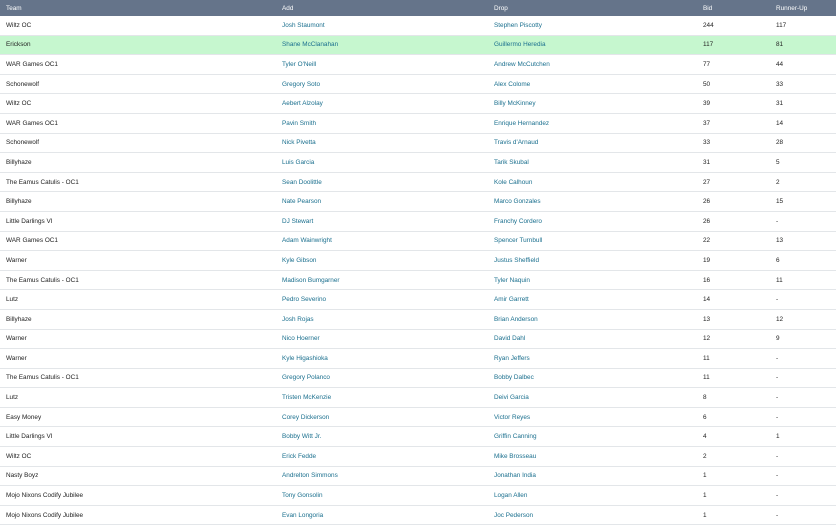  Describe the element at coordinates (382, 201) in the screenshot. I see `add-cell: Nate Pearson` at that location.